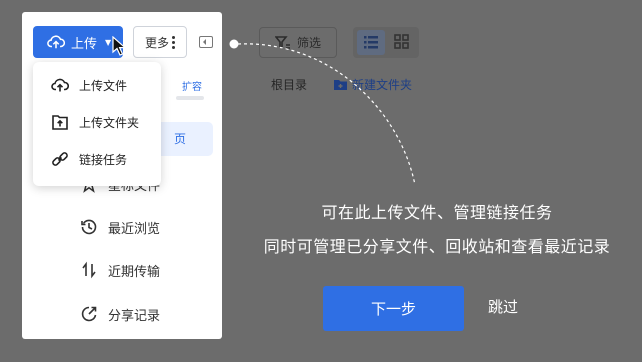 This screenshot has width=642, height=362. Describe the element at coordinates (437, 246) in the screenshot. I see `guide-text-line2: 同时可管理已分享文件、回收站和查看最近记录` at that location.